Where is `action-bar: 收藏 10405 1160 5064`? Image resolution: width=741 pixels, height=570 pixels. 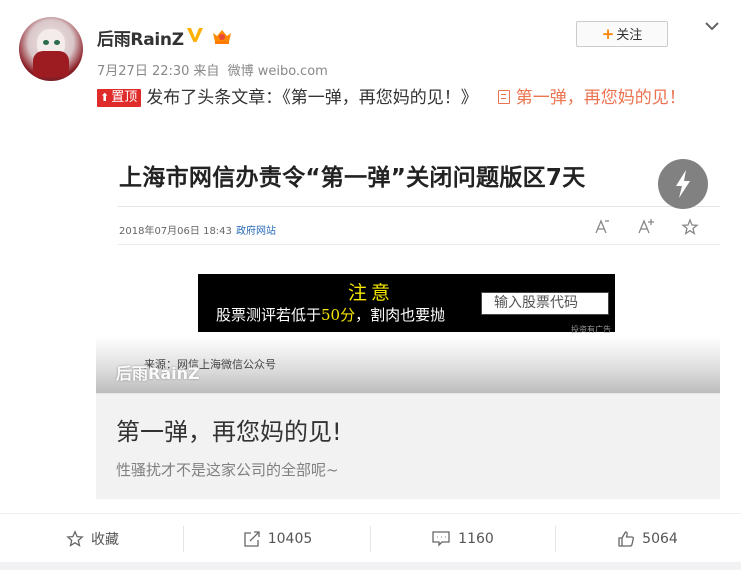 action-bar: 收藏 10405 1160 5064 is located at coordinates (370, 537).